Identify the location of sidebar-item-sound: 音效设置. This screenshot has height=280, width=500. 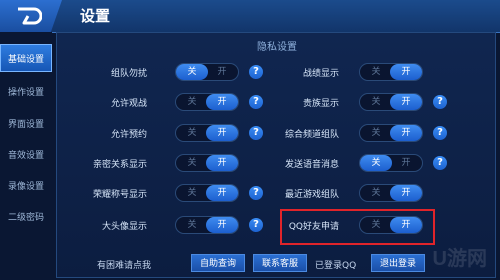
(26, 154).